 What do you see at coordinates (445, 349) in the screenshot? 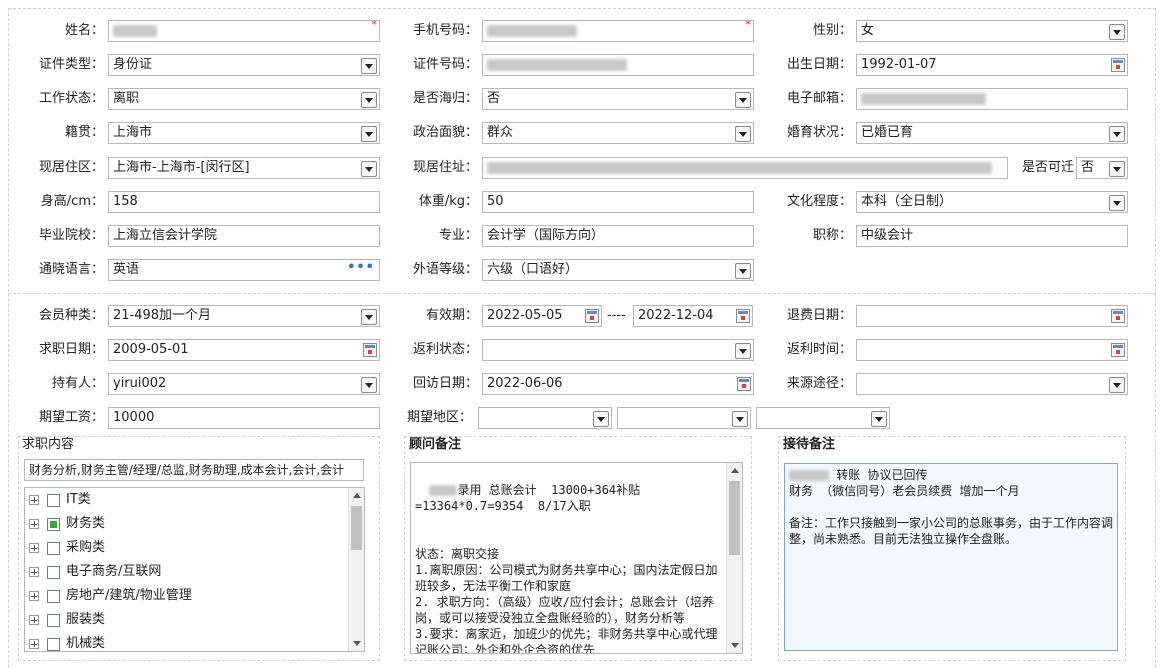
I see `rebate-status-label: 返利状态：` at bounding box center [445, 349].